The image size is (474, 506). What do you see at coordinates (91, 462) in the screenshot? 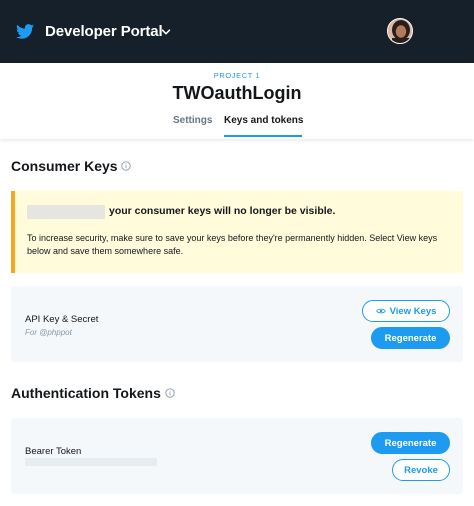
I see `redacted-token` at bounding box center [91, 462].